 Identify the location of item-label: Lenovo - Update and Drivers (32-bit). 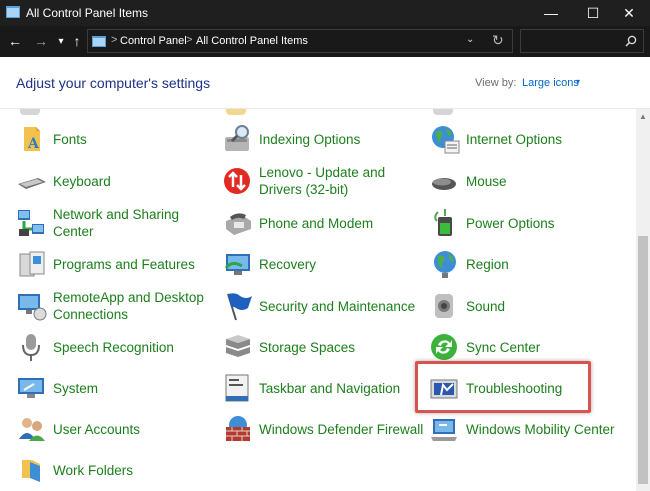
(322, 181).